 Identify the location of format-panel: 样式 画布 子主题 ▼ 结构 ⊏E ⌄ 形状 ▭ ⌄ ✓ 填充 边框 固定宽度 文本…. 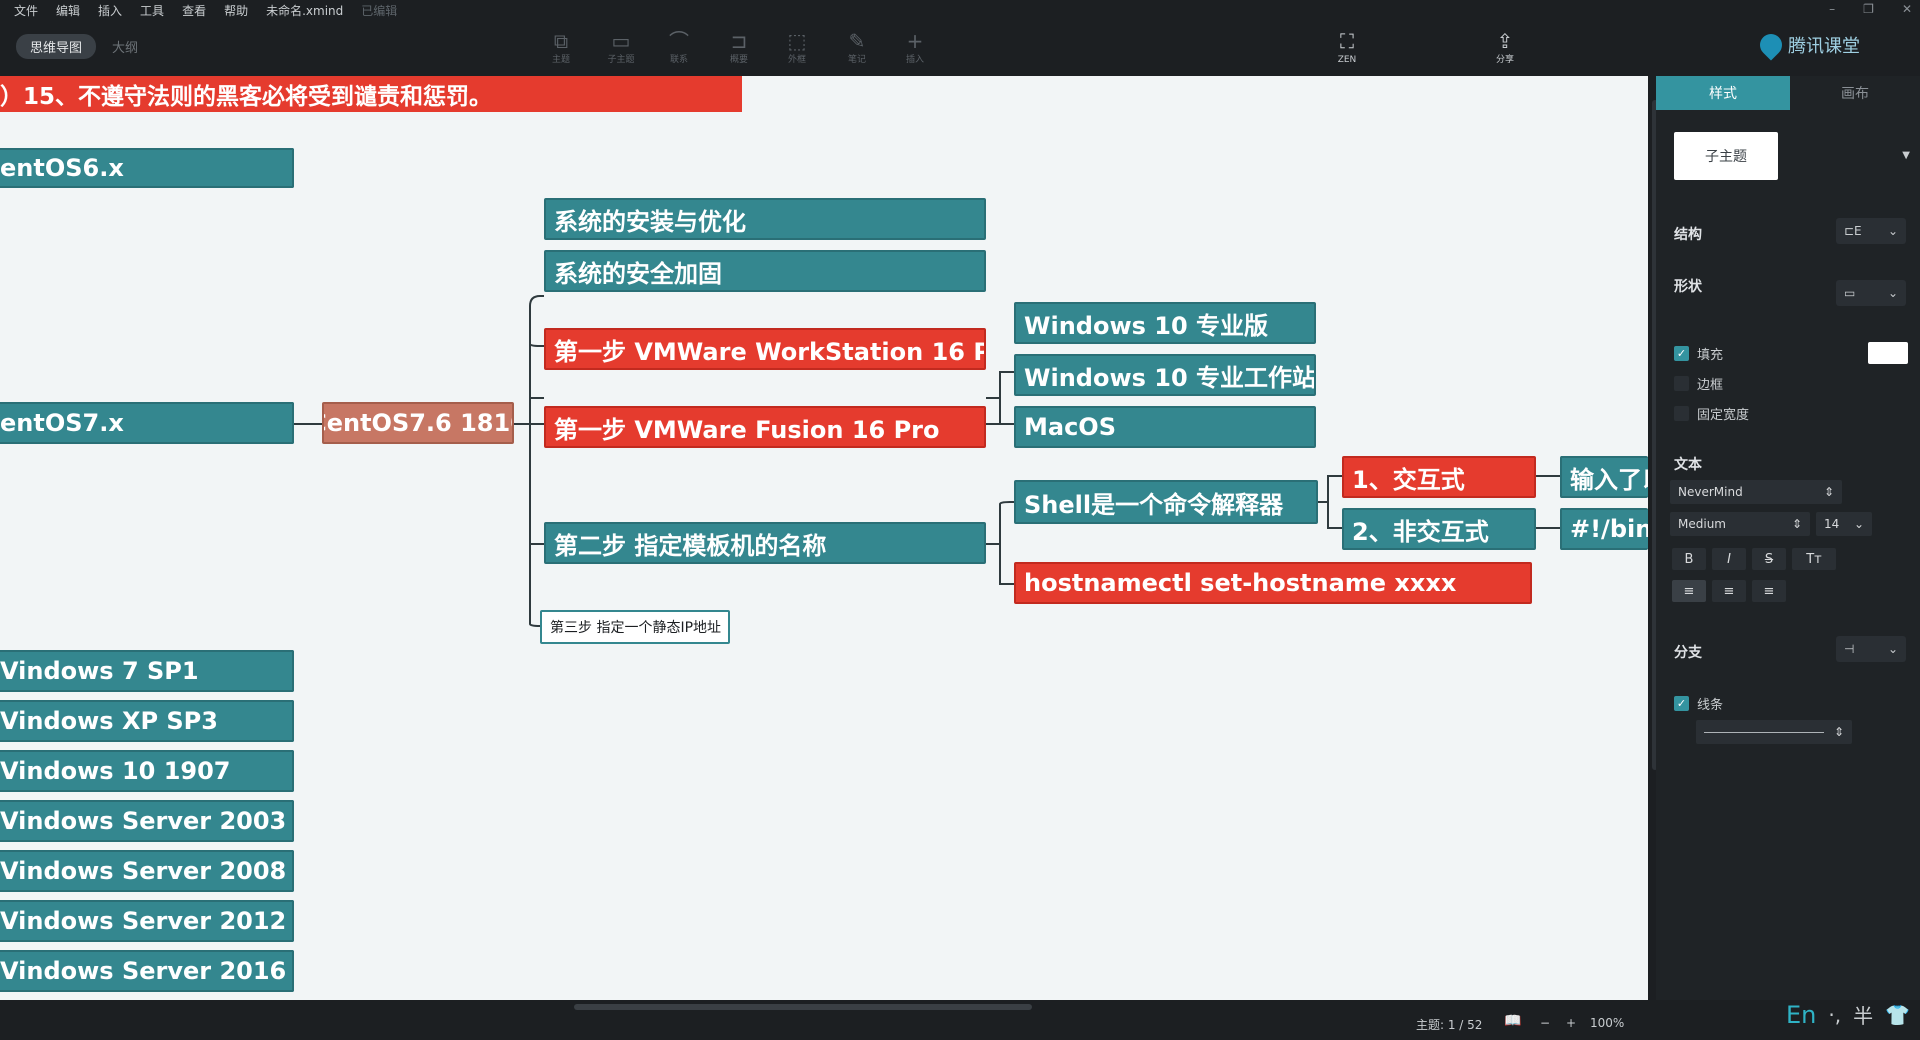
(1788, 538).